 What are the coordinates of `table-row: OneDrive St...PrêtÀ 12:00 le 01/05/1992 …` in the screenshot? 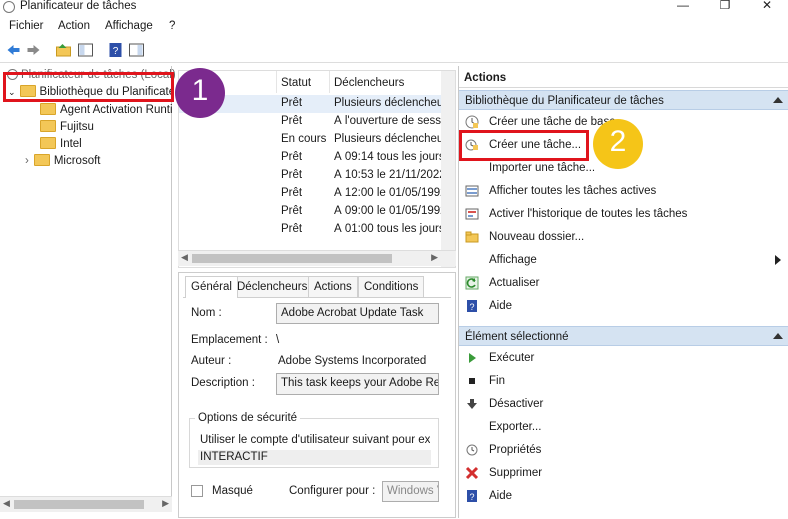 It's located at (317, 194).